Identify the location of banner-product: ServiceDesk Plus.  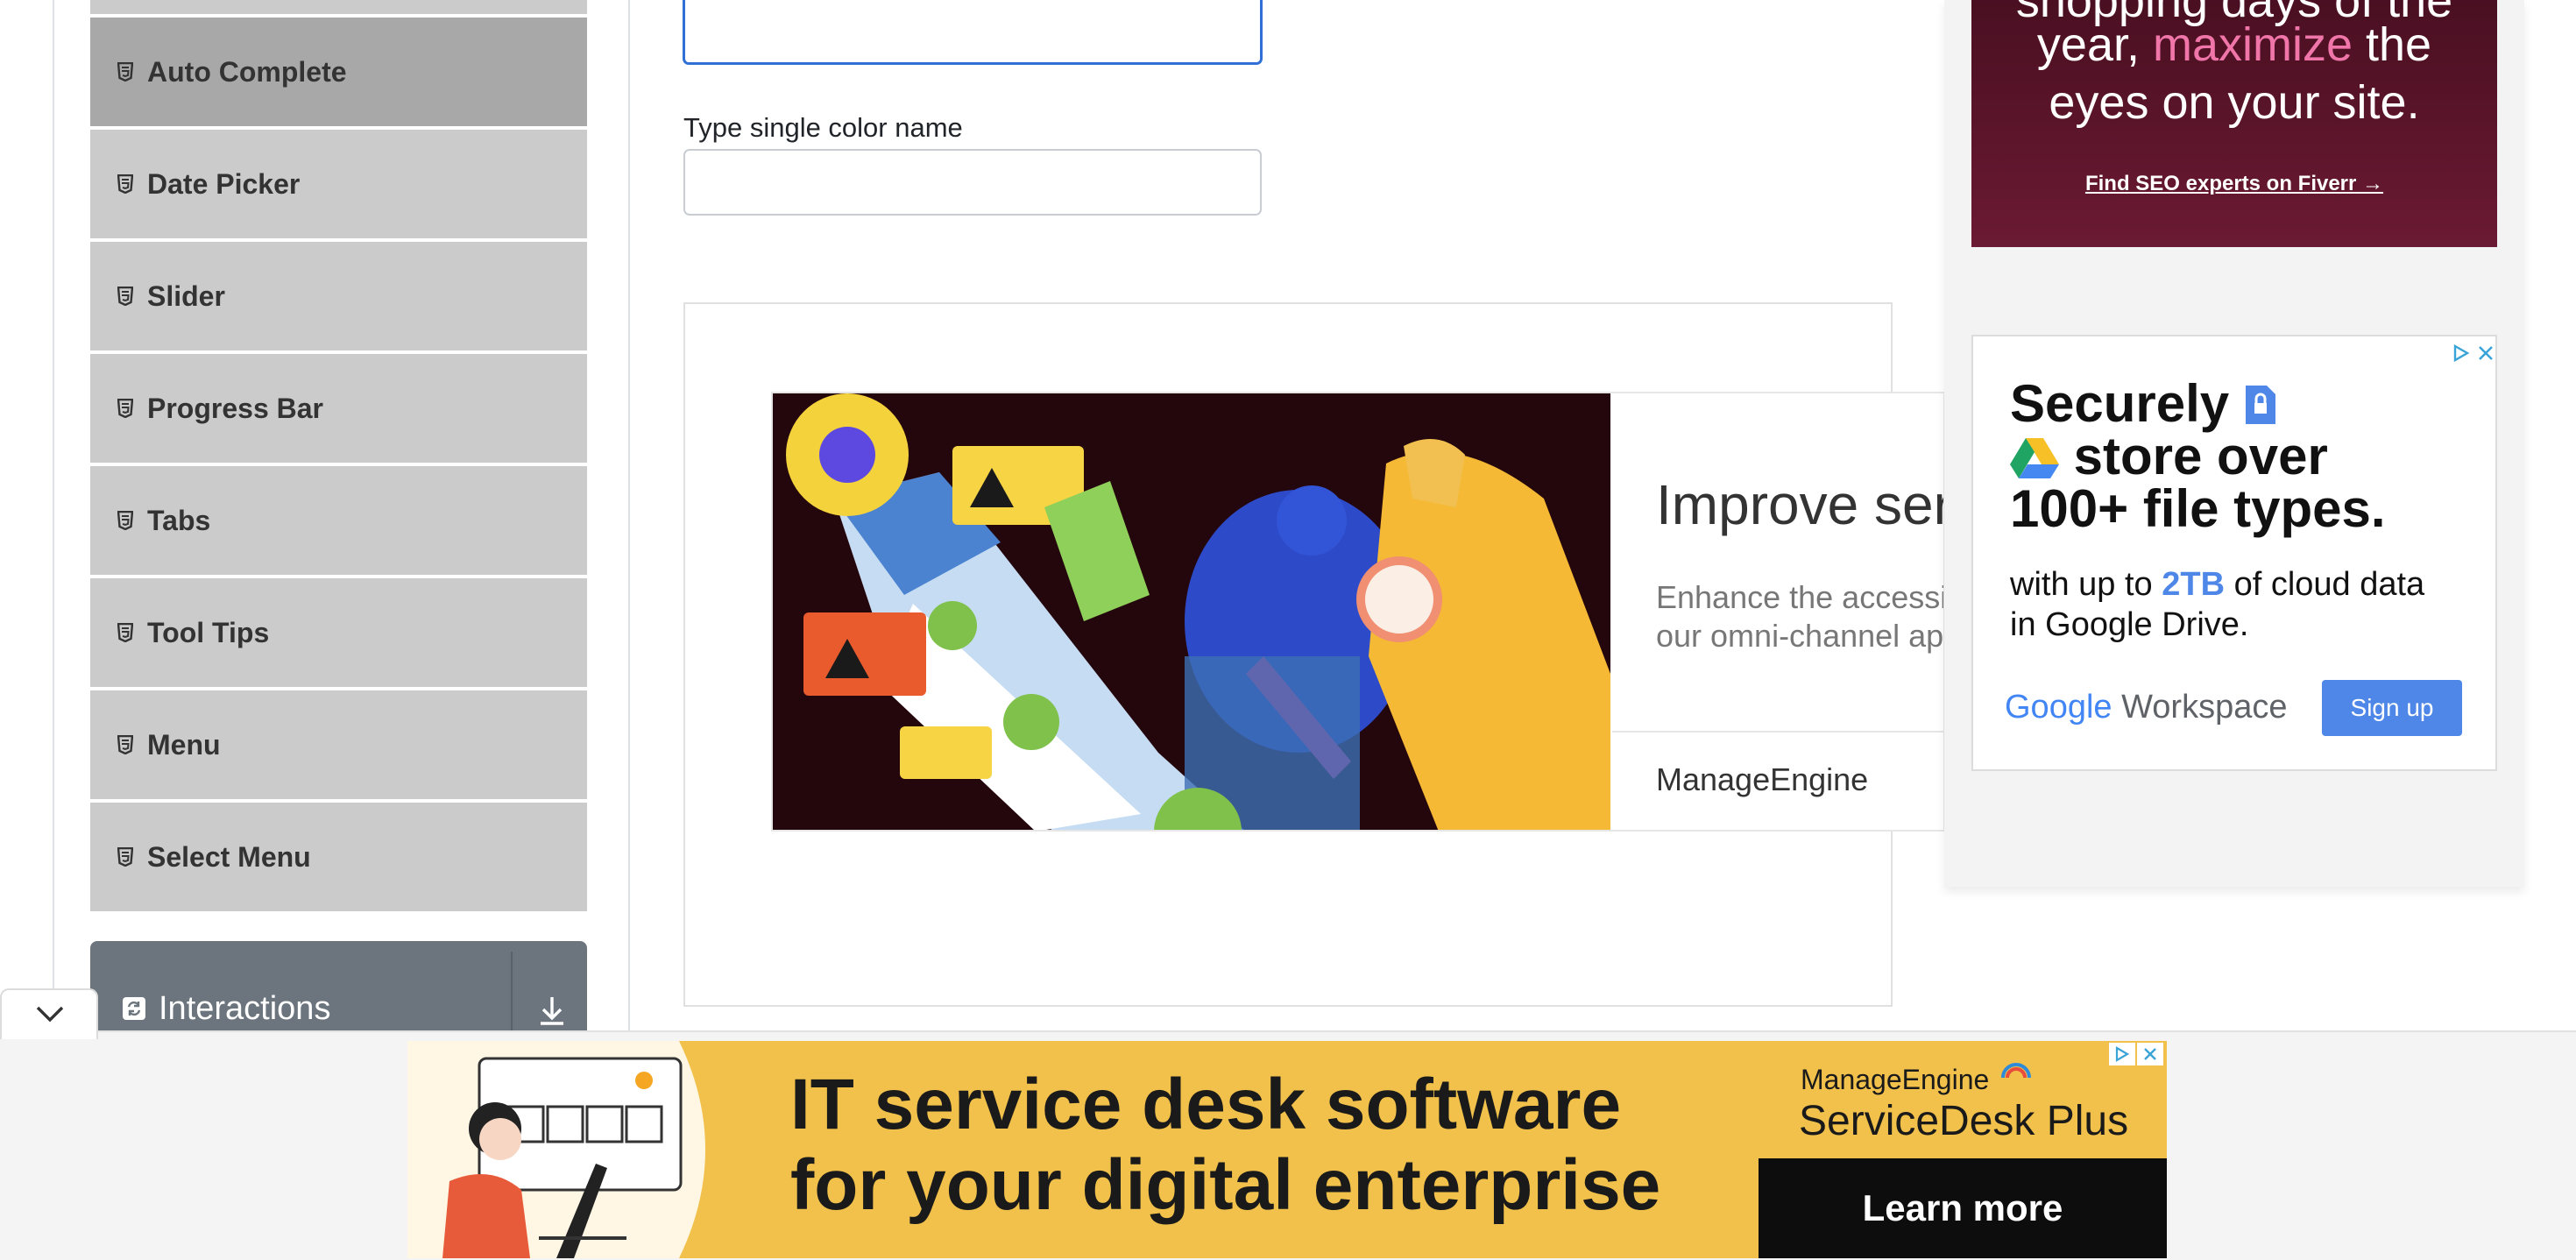
(1964, 1121).